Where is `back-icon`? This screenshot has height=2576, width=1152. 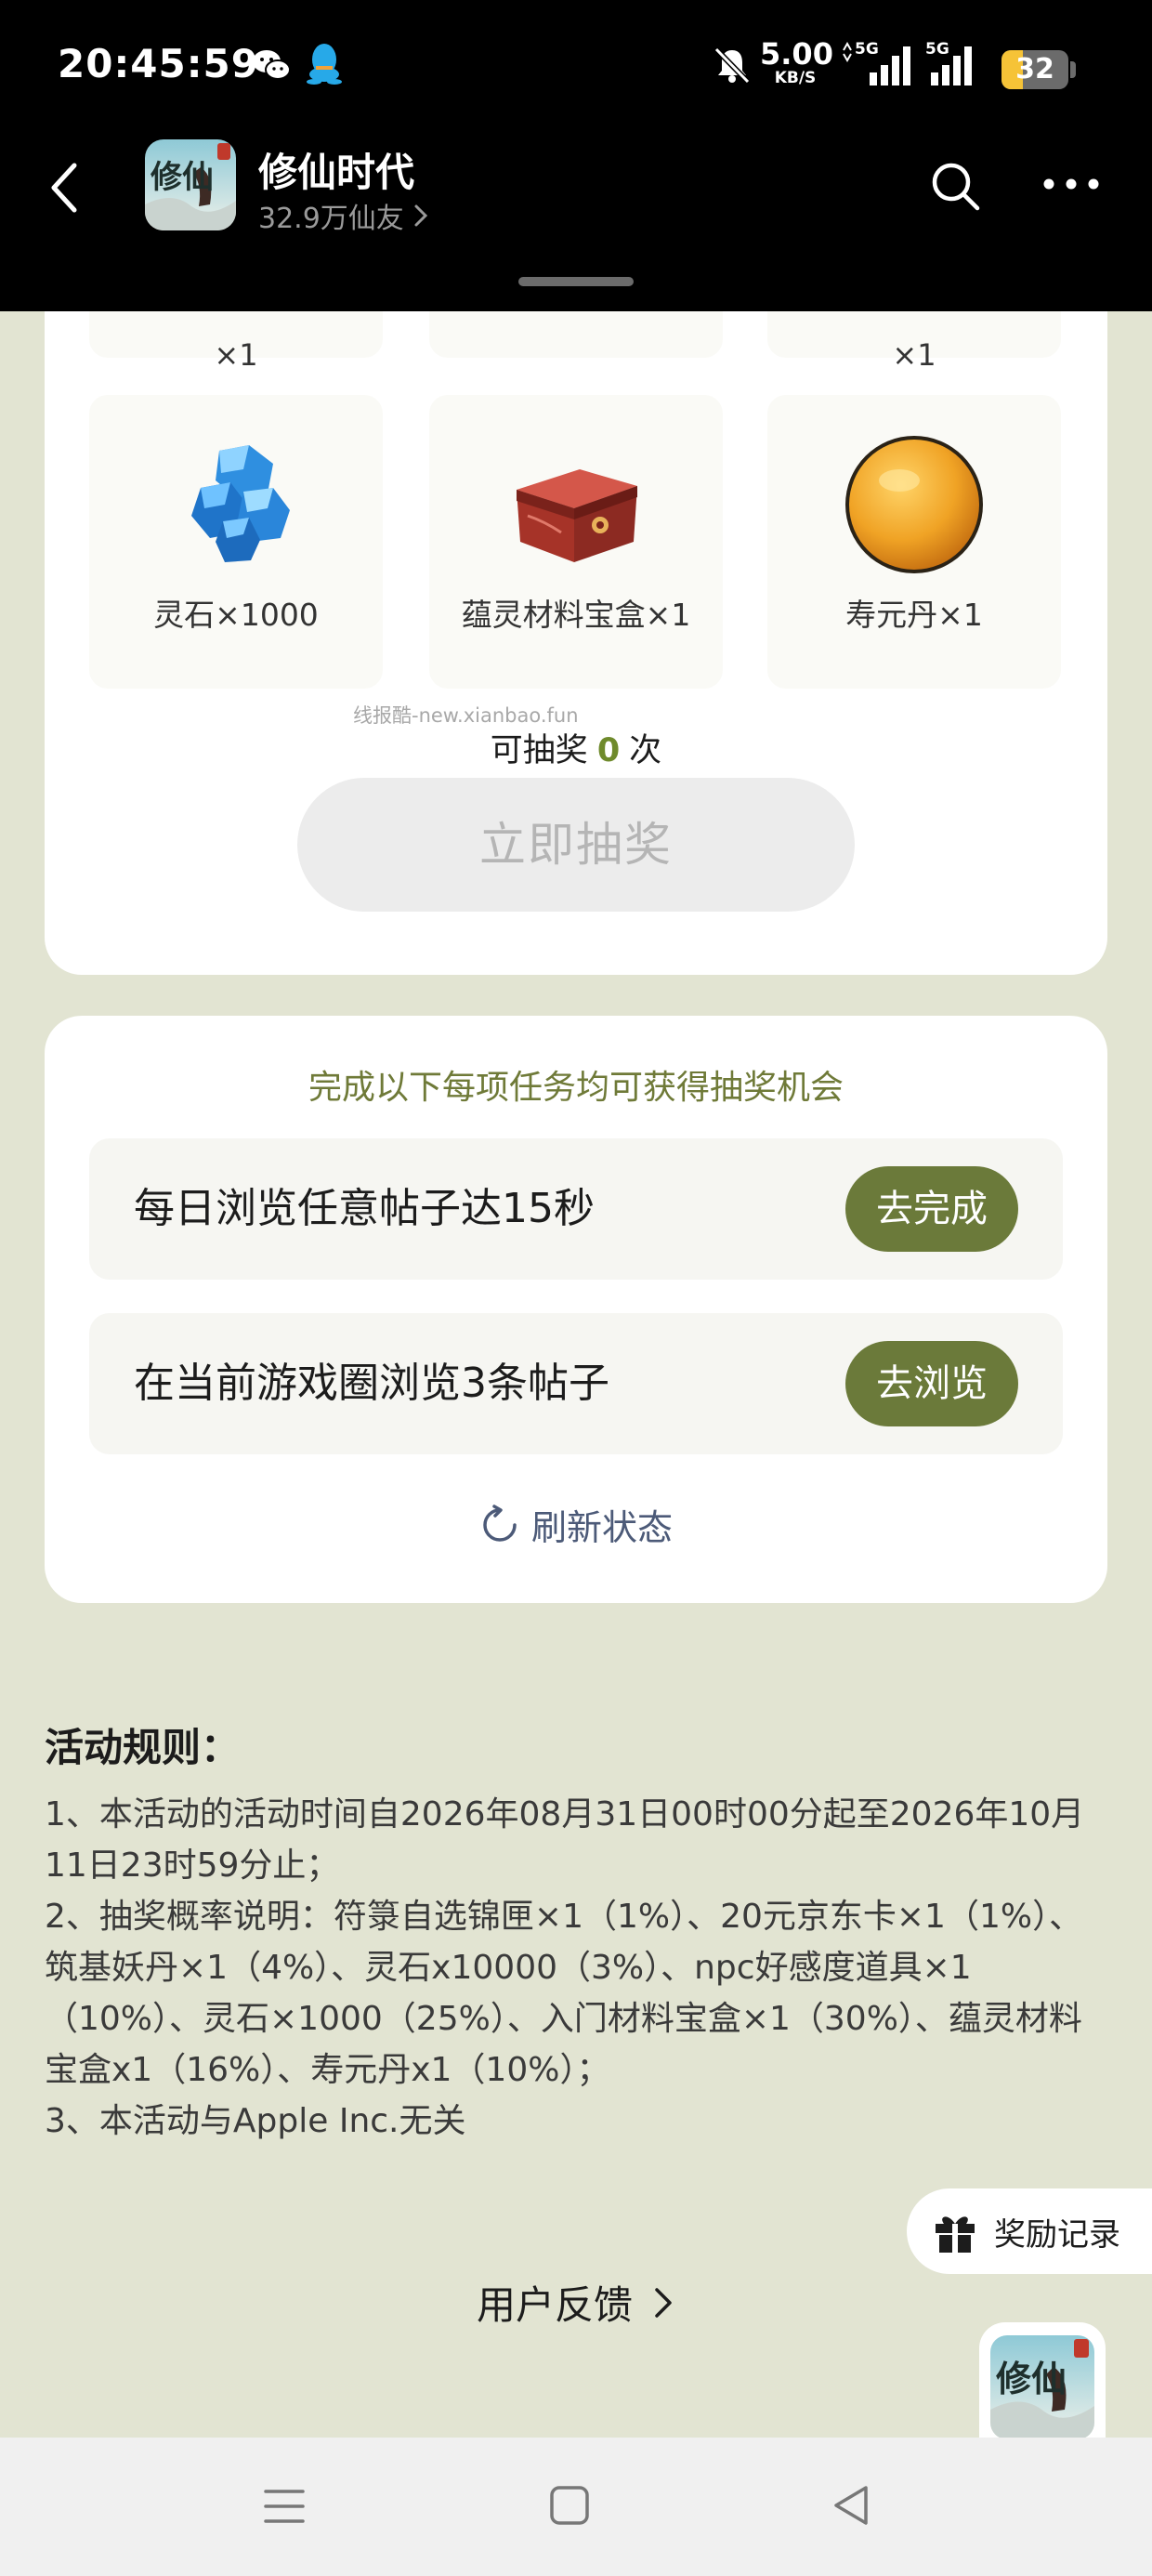
back-icon is located at coordinates (66, 187).